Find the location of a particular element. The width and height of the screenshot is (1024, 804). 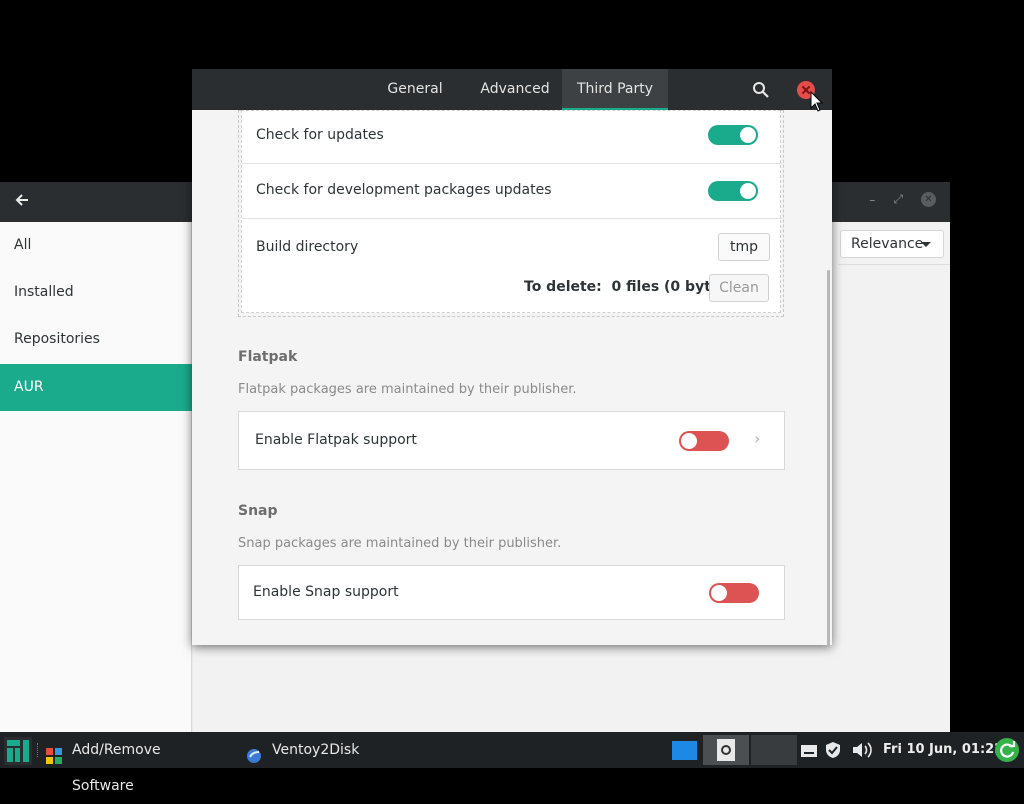

enable-flatpak-label: Enable Flatpak support is located at coordinates (336, 440).